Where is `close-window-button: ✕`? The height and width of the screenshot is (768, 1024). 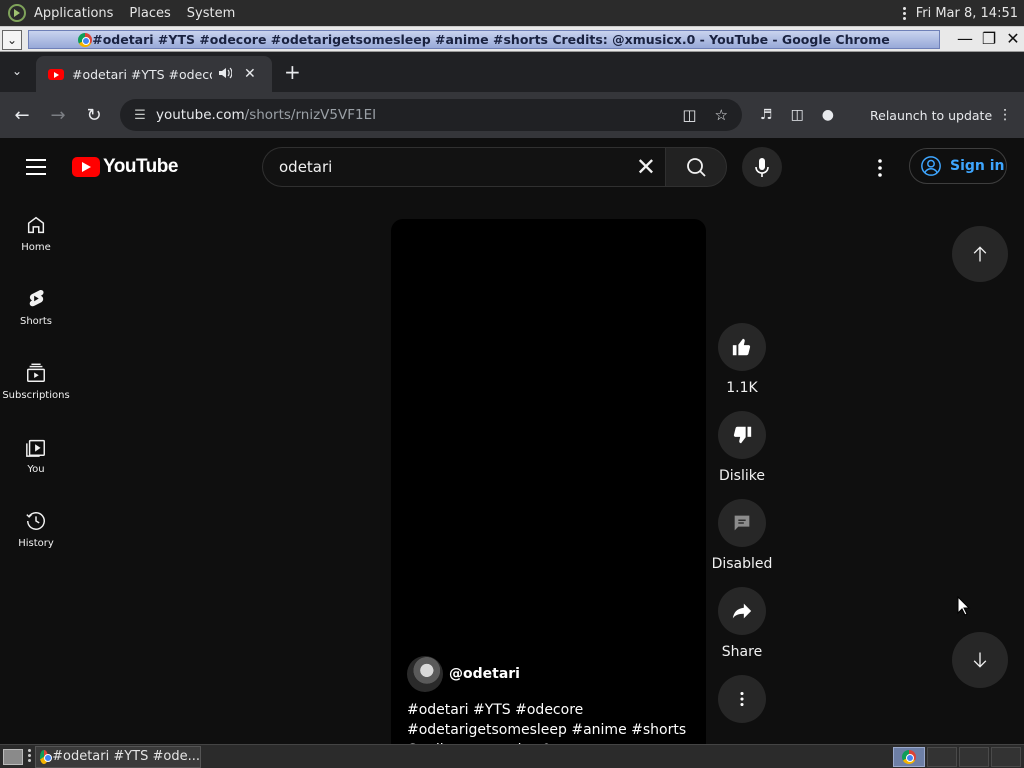
close-window-button: ✕ is located at coordinates (1013, 39).